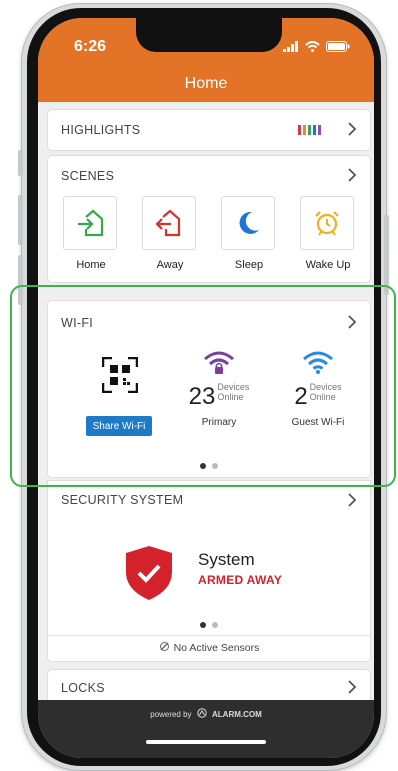 The width and height of the screenshot is (398, 771). What do you see at coordinates (88, 176) in the screenshot?
I see `card-title: SCENES` at bounding box center [88, 176].